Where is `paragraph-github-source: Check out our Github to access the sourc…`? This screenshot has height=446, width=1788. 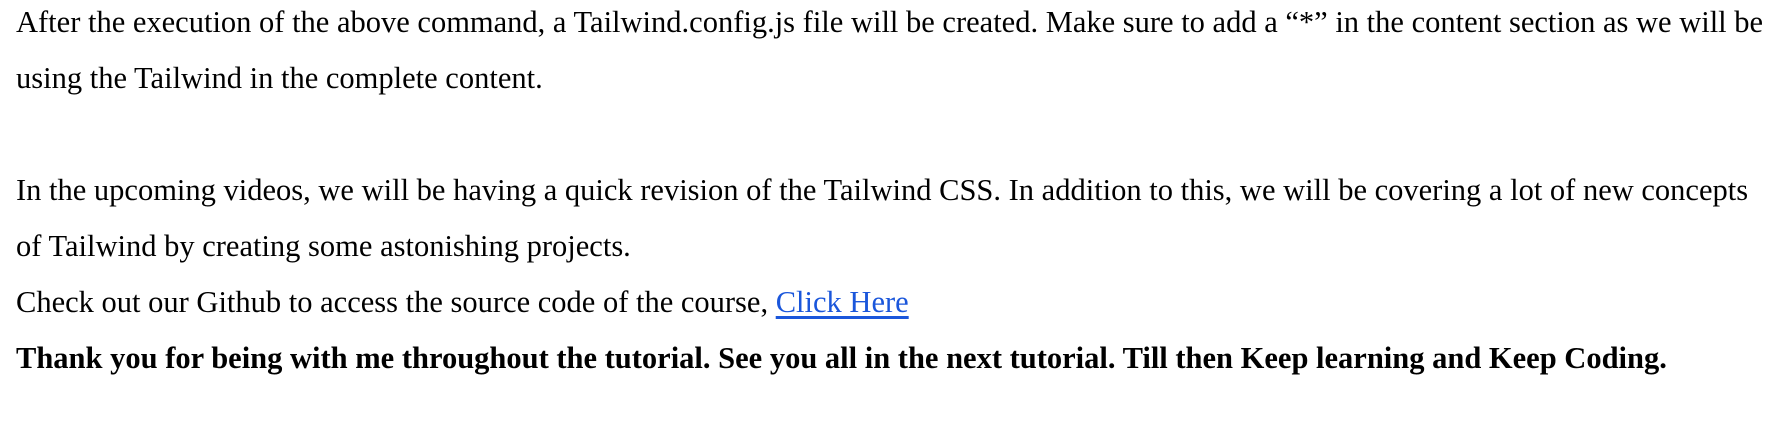
paragraph-github-source: Check out our Github to access the sourc… is located at coordinates (894, 302).